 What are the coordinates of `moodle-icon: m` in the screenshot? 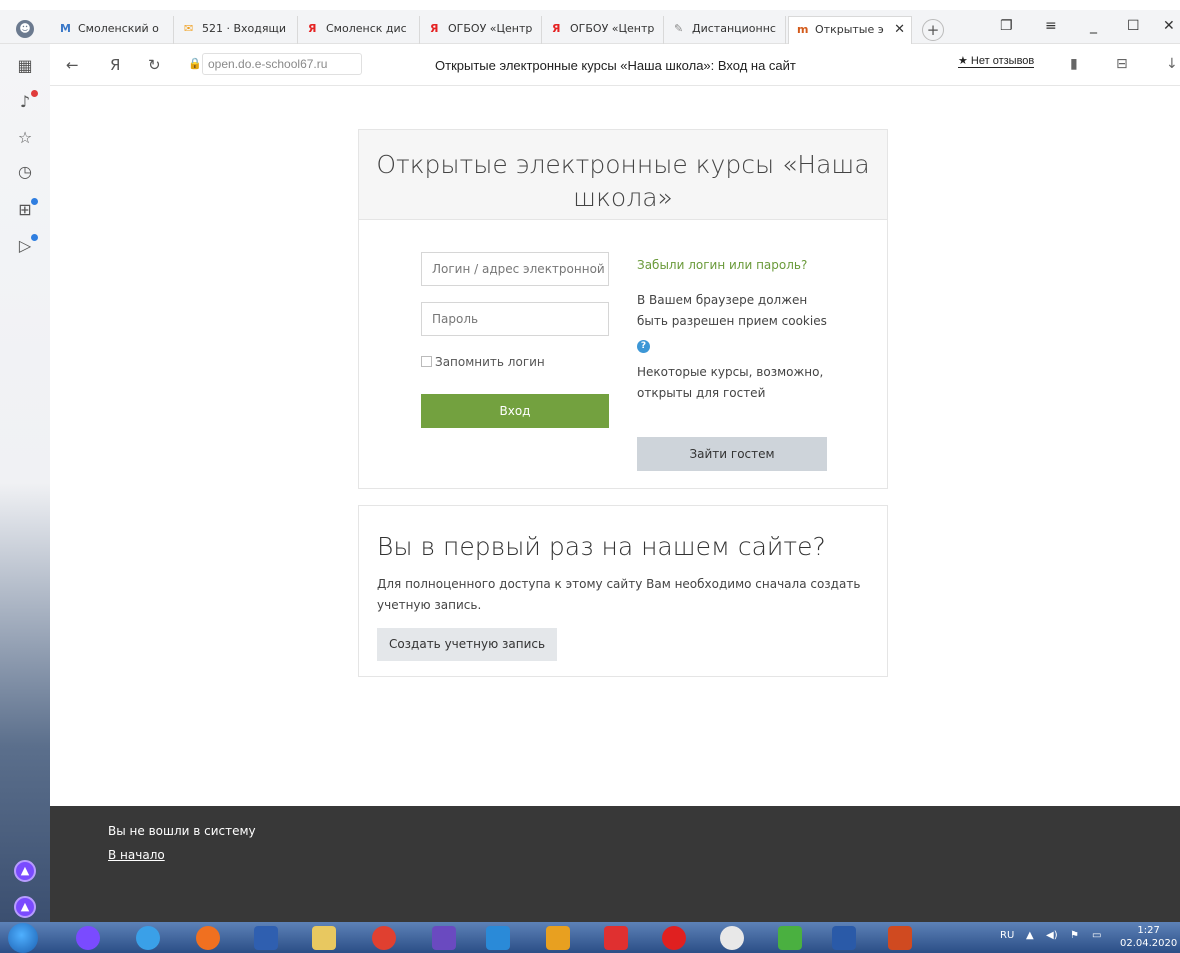 It's located at (803, 29).